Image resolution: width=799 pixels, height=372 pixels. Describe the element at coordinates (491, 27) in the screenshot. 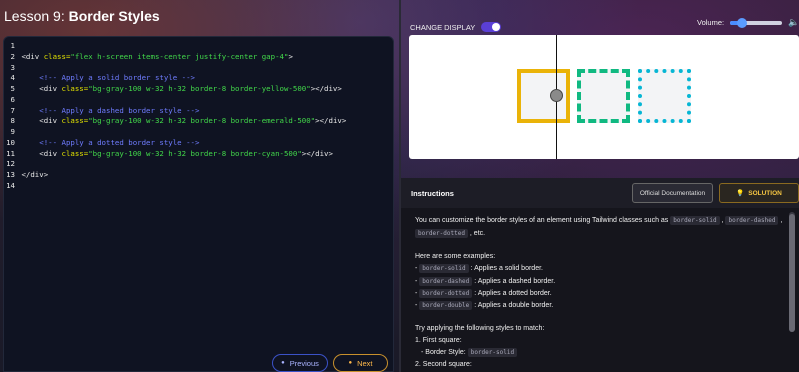

I see `change-display-toggle` at that location.